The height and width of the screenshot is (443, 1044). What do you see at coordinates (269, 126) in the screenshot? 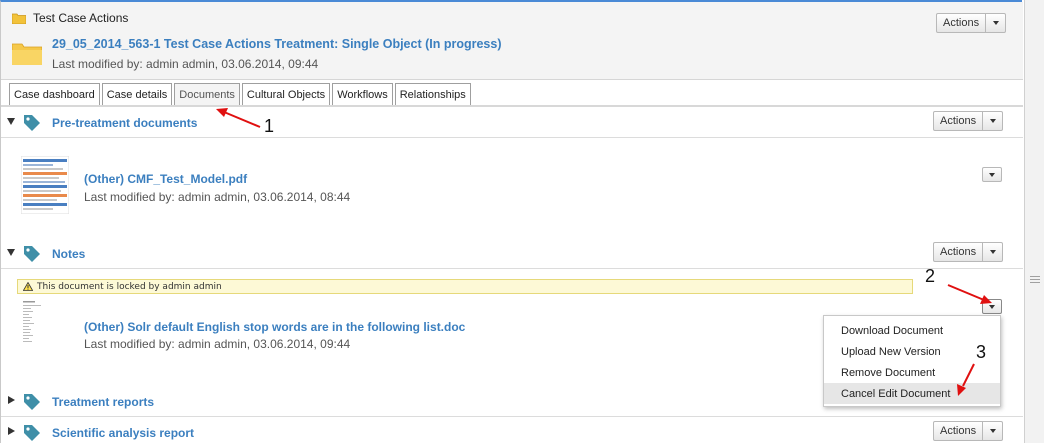
I see `annotation-label-1: 1` at bounding box center [269, 126].